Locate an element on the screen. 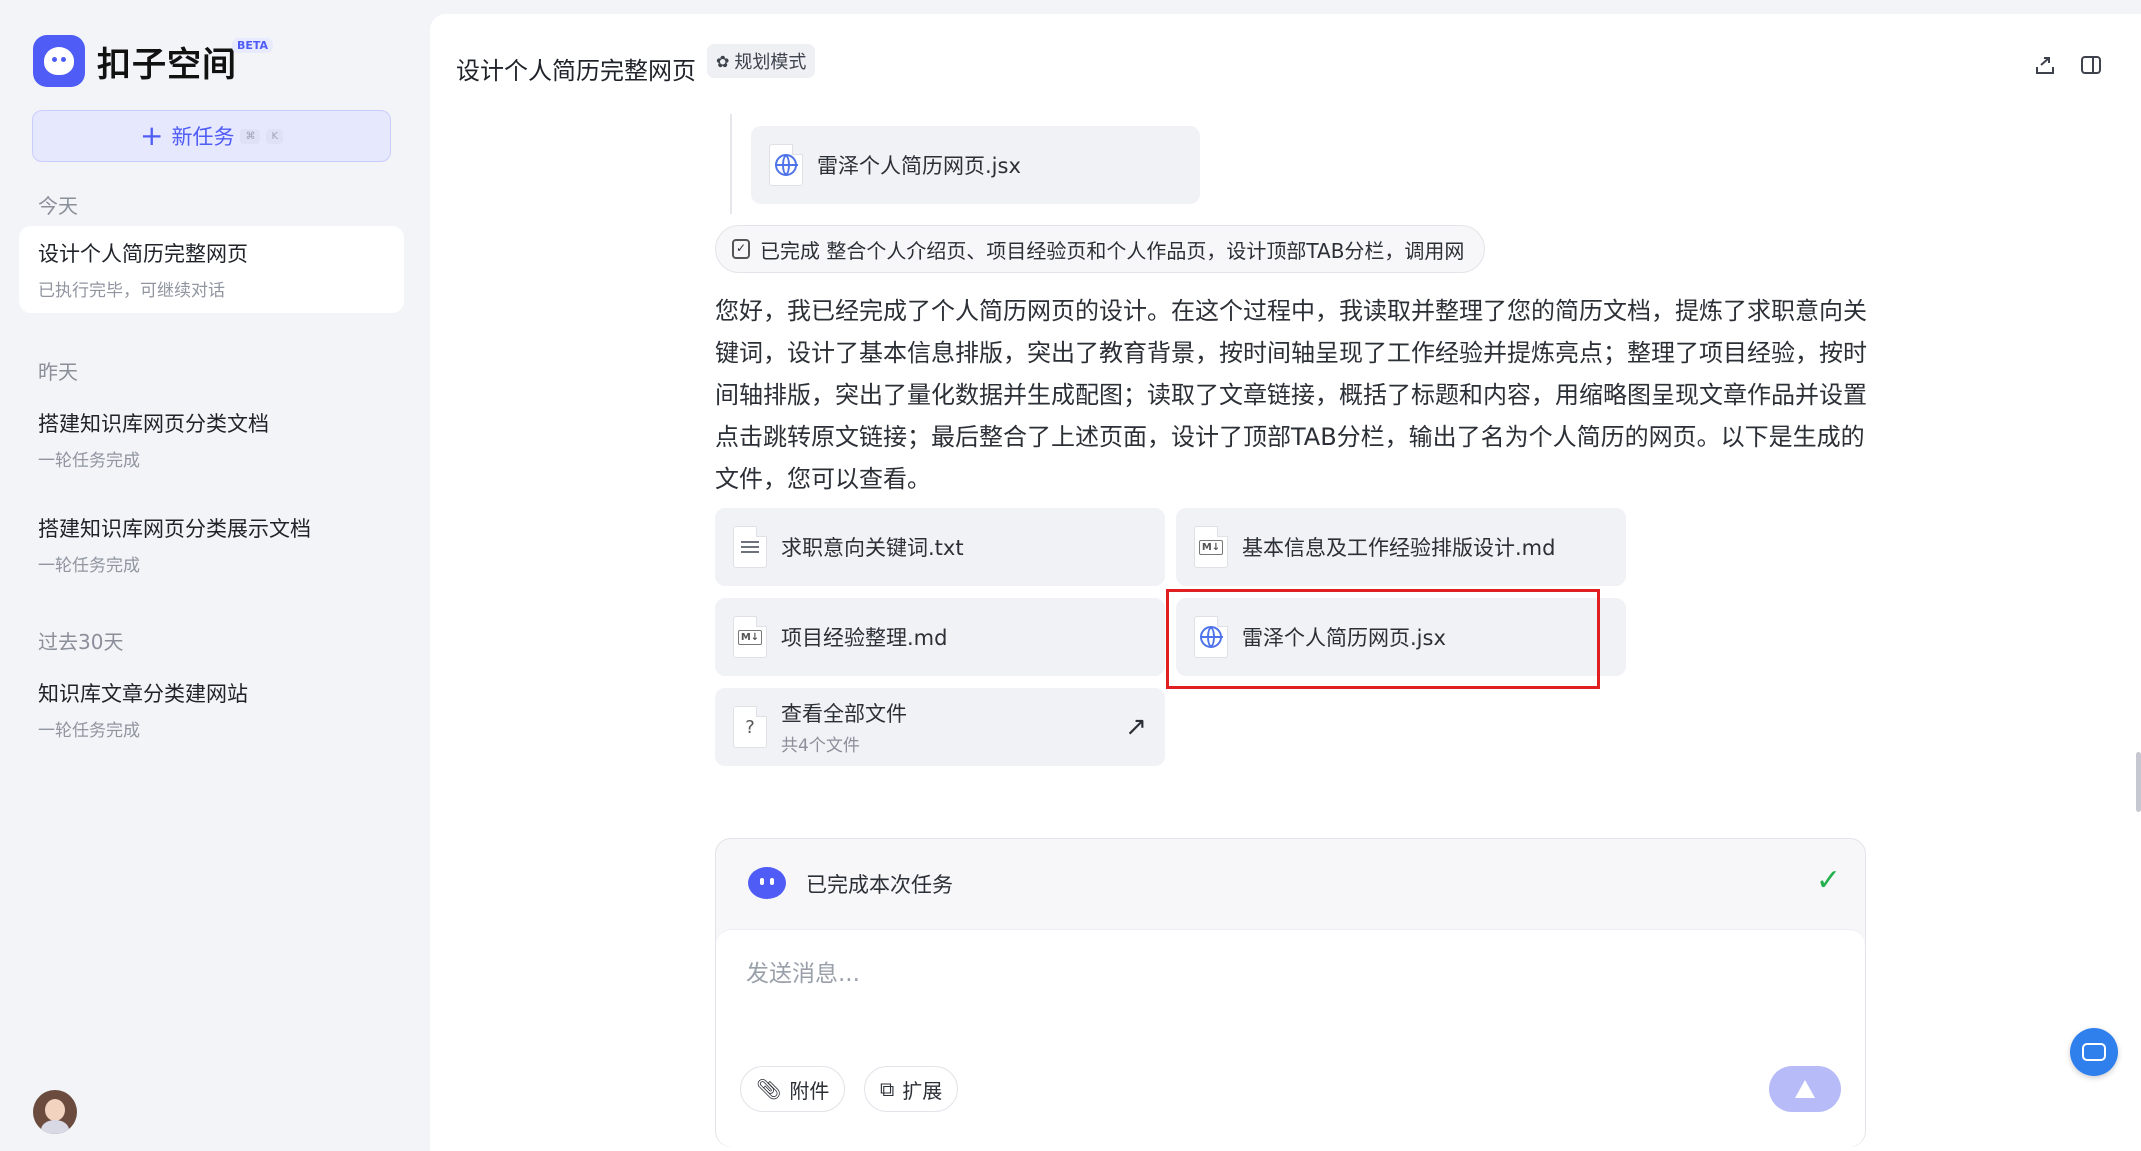 The height and width of the screenshot is (1151, 2141). planning-mode-icon: ✿ is located at coordinates (723, 61).